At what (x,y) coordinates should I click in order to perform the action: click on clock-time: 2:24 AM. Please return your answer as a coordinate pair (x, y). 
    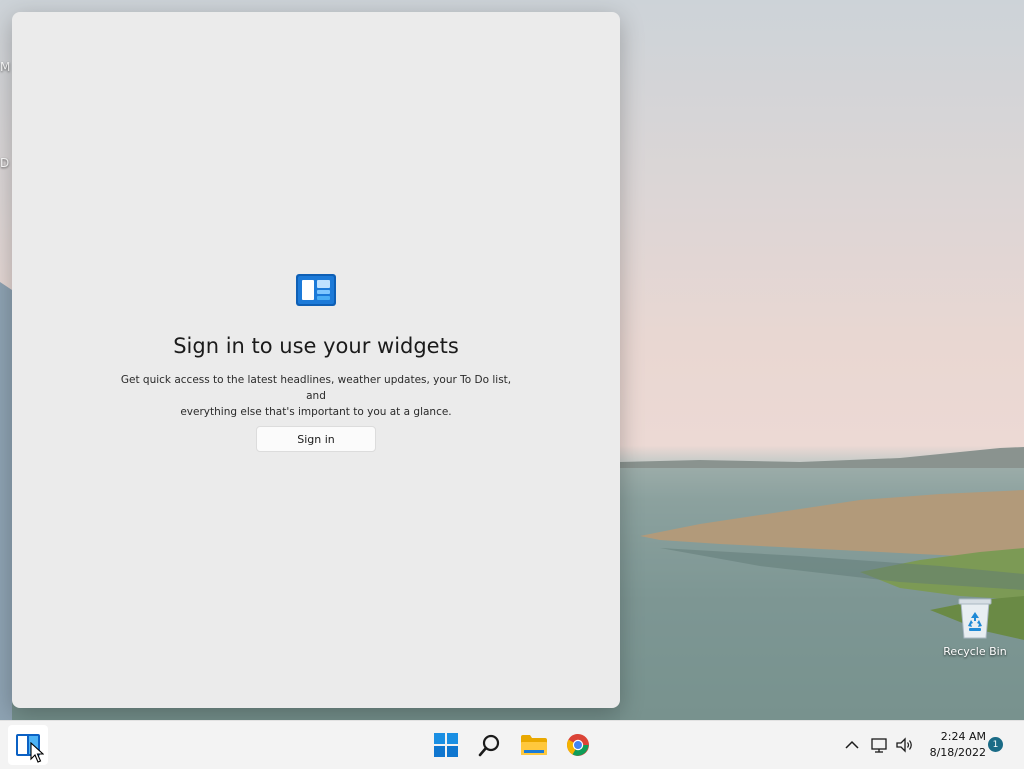
    Looking at the image, I should click on (963, 736).